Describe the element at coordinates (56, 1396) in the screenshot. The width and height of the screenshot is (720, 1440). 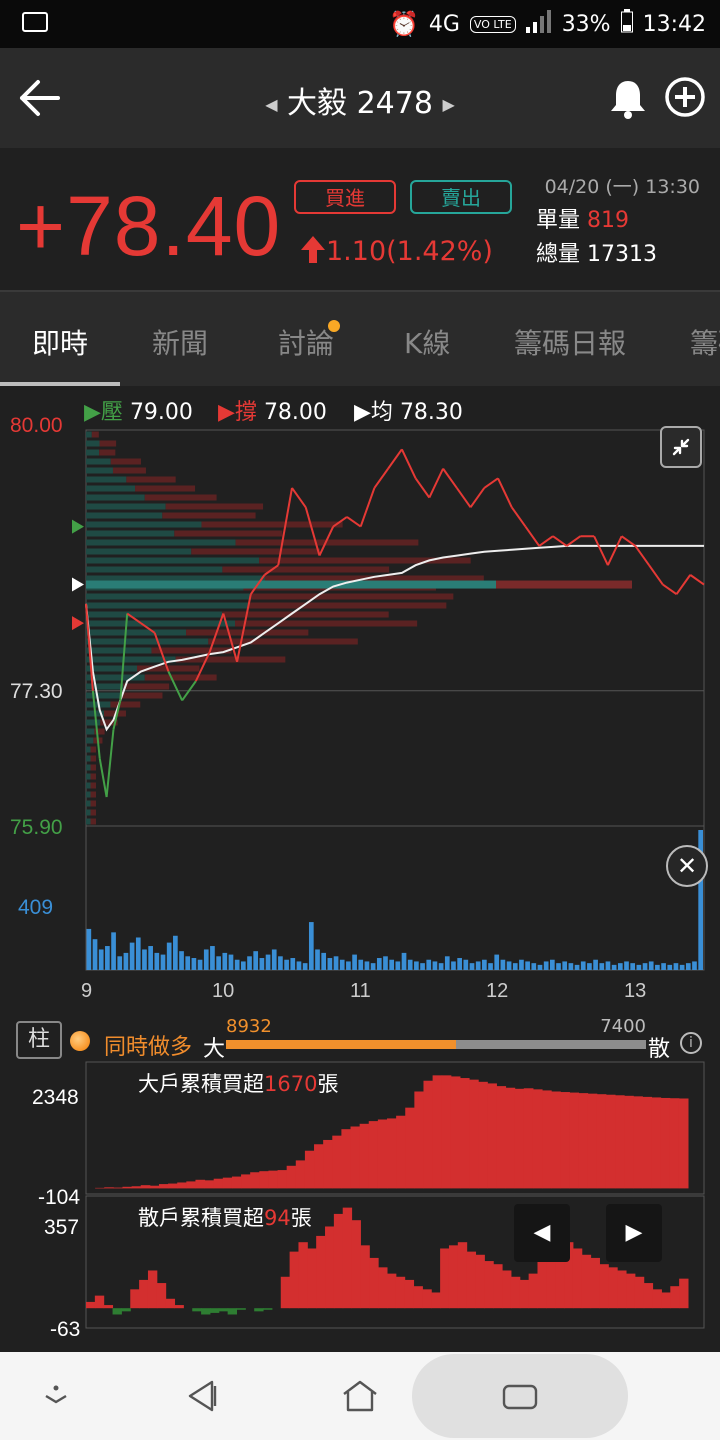
I see `nav-hide-icon` at that location.